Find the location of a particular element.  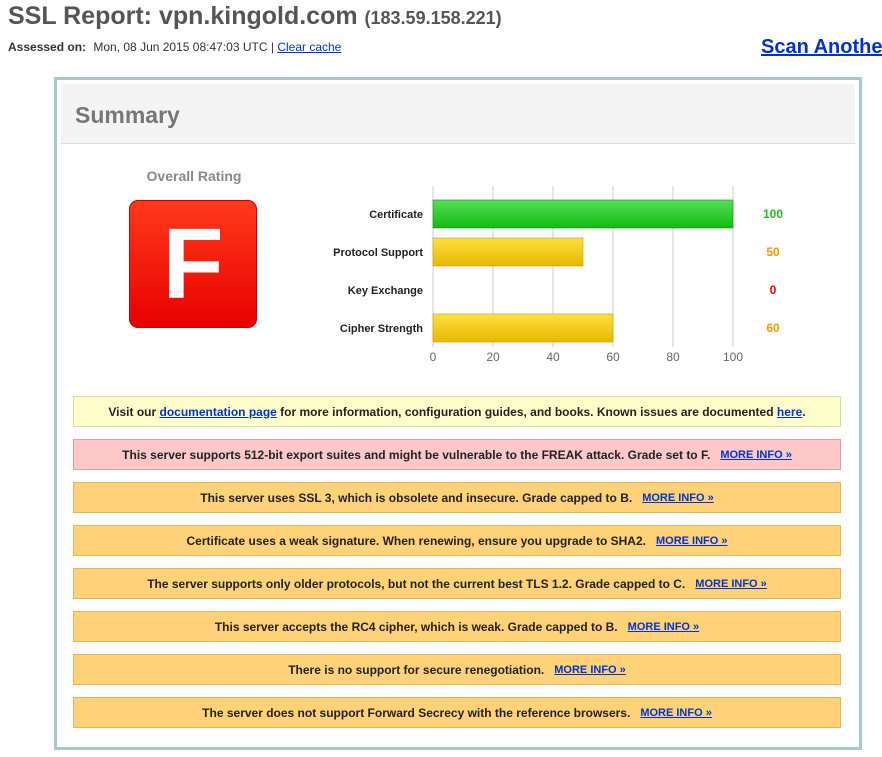

bar-cipher-strength is located at coordinates (523, 328).